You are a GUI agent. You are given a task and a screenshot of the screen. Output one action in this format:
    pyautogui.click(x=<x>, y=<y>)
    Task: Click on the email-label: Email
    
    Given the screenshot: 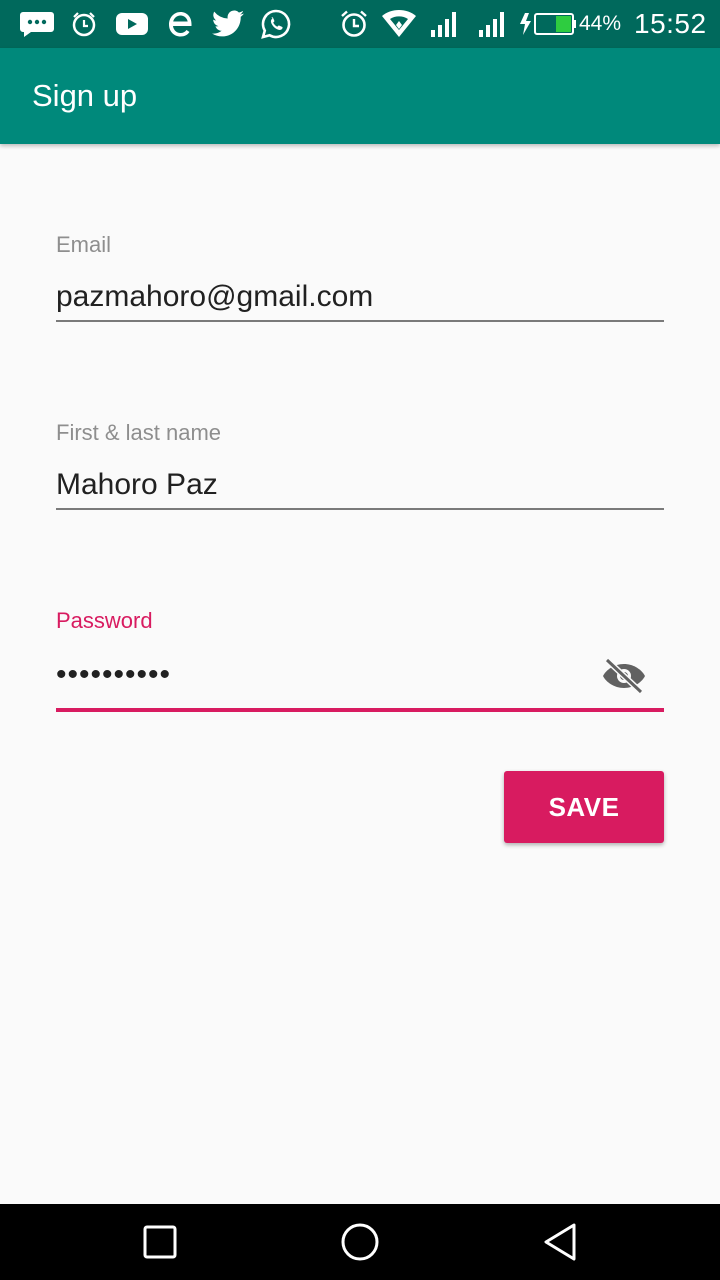 What is the action you would take?
    pyautogui.click(x=84, y=244)
    